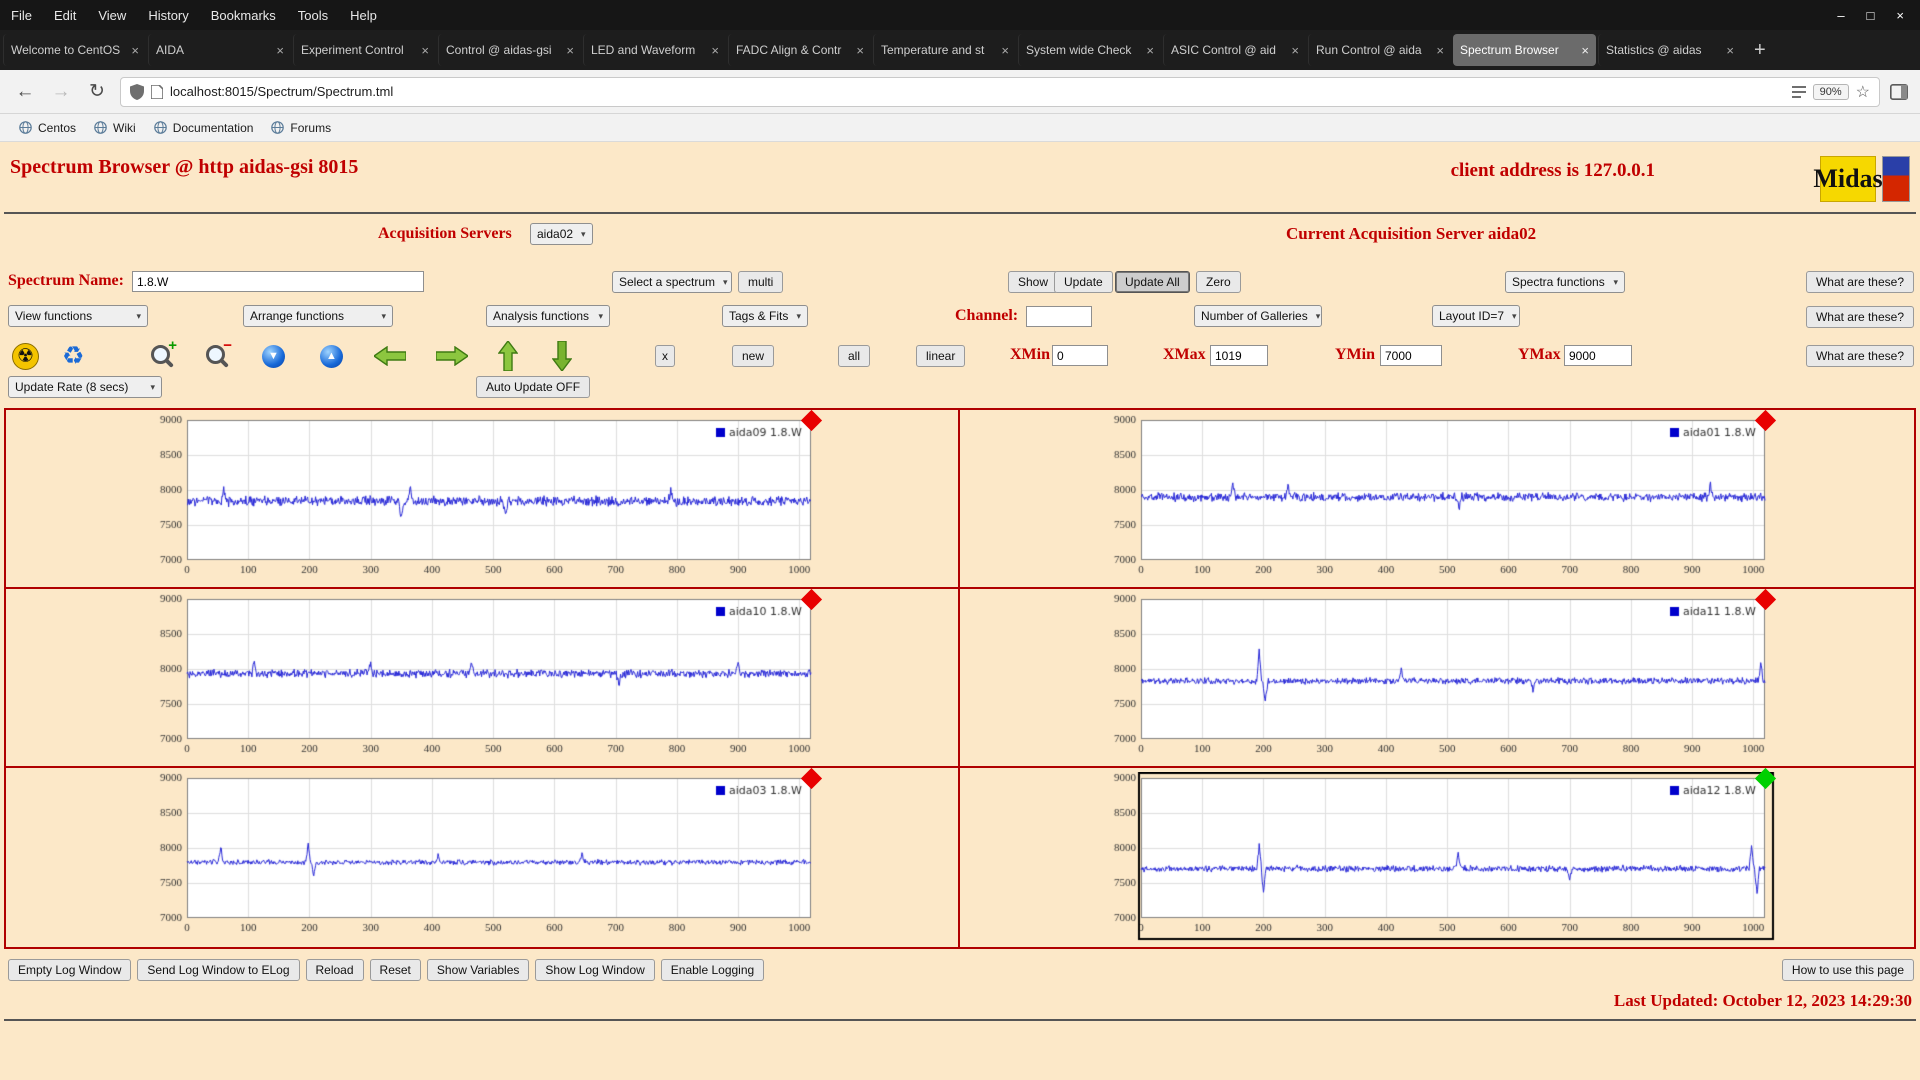 This screenshot has width=1920, height=1080. I want to click on zoom-out-button: −, so click(218, 354).